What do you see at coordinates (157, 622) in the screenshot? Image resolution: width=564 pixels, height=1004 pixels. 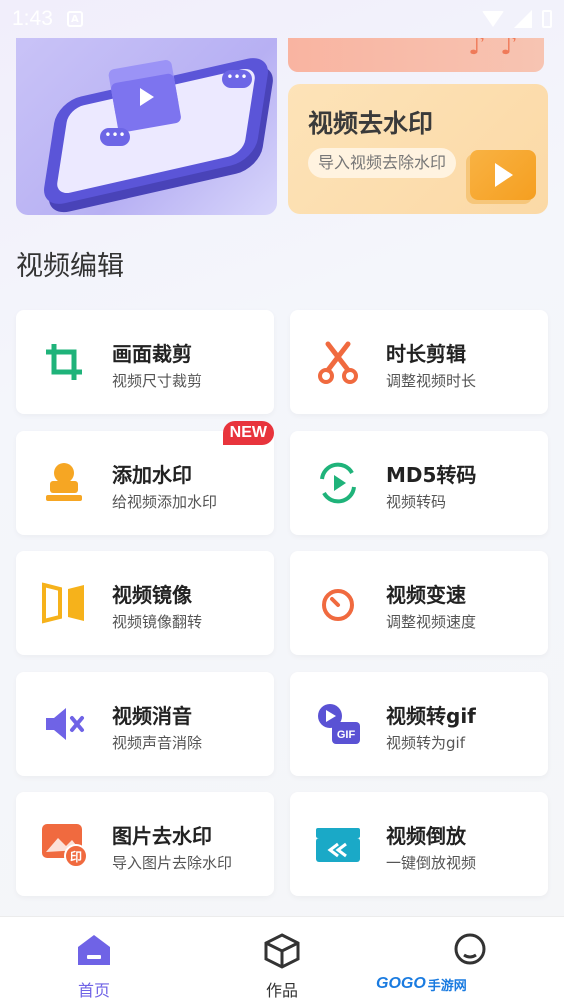 I see `tool-subtitle: 视频镜像翻转` at bounding box center [157, 622].